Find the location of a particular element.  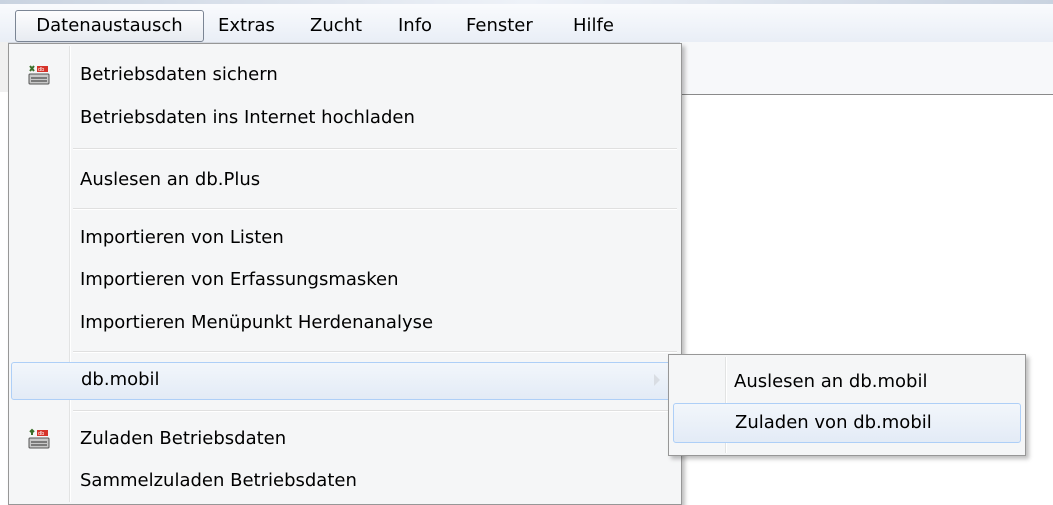

menu-zucht: Zucht is located at coordinates (336, 26).